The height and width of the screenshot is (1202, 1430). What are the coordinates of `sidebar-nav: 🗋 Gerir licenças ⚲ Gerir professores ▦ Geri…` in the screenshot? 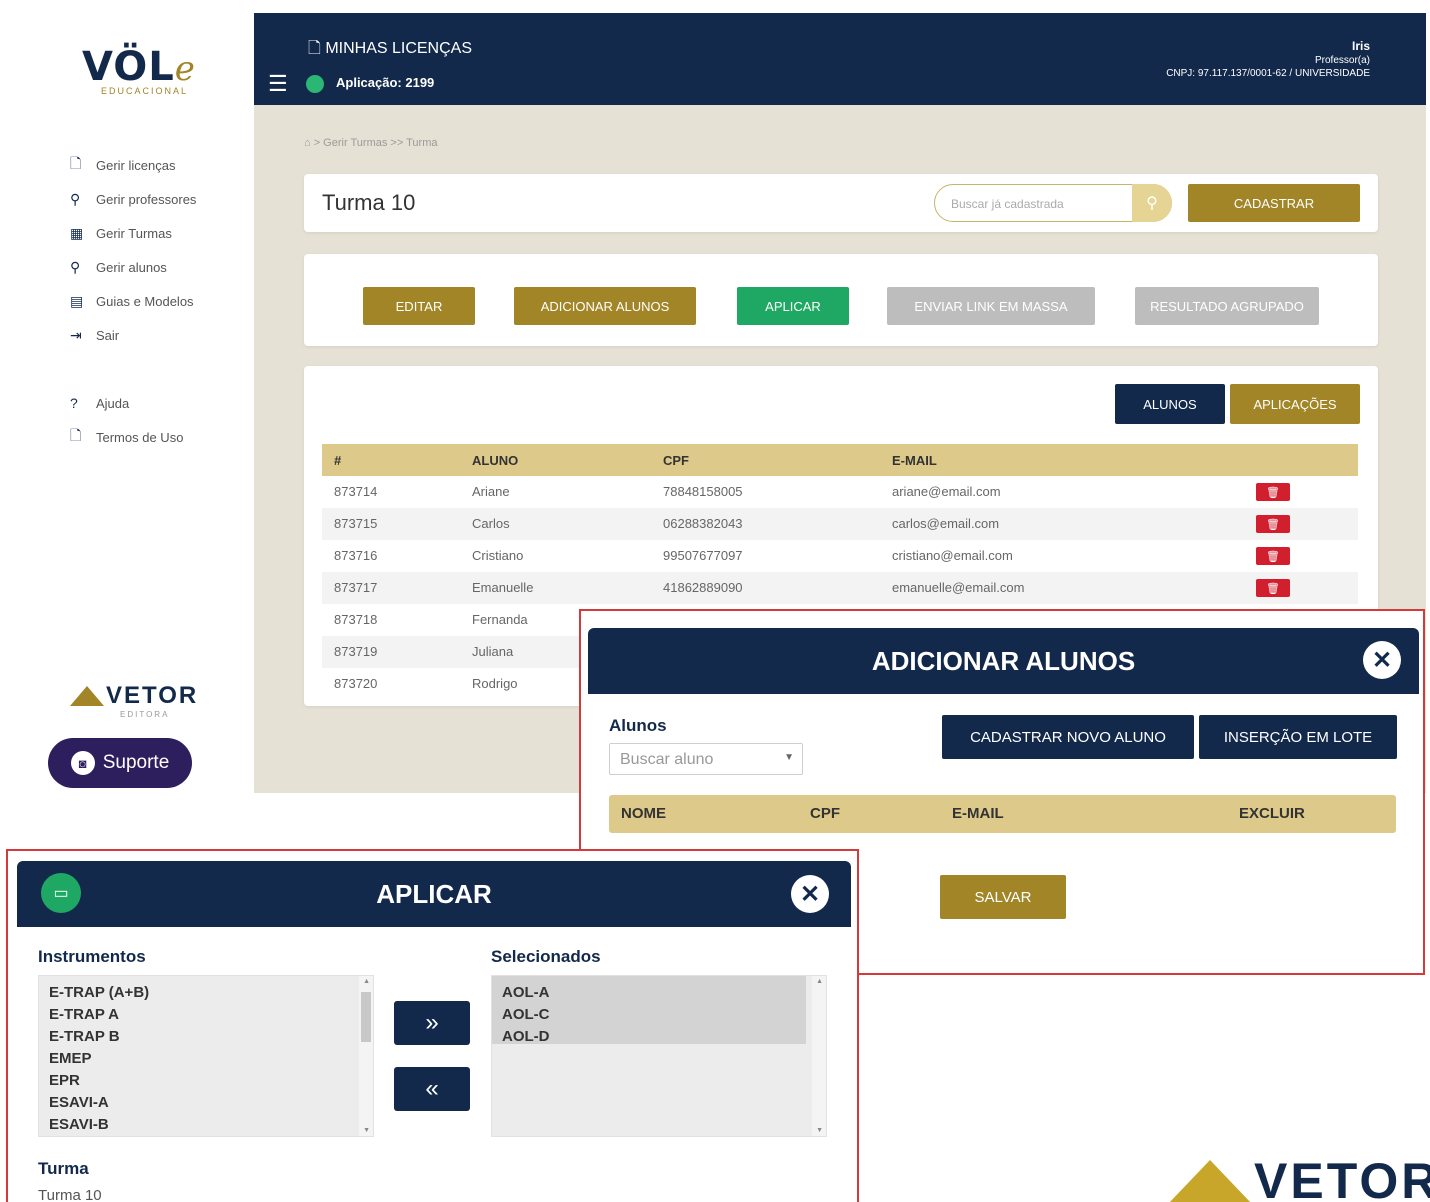 It's located at (133, 301).